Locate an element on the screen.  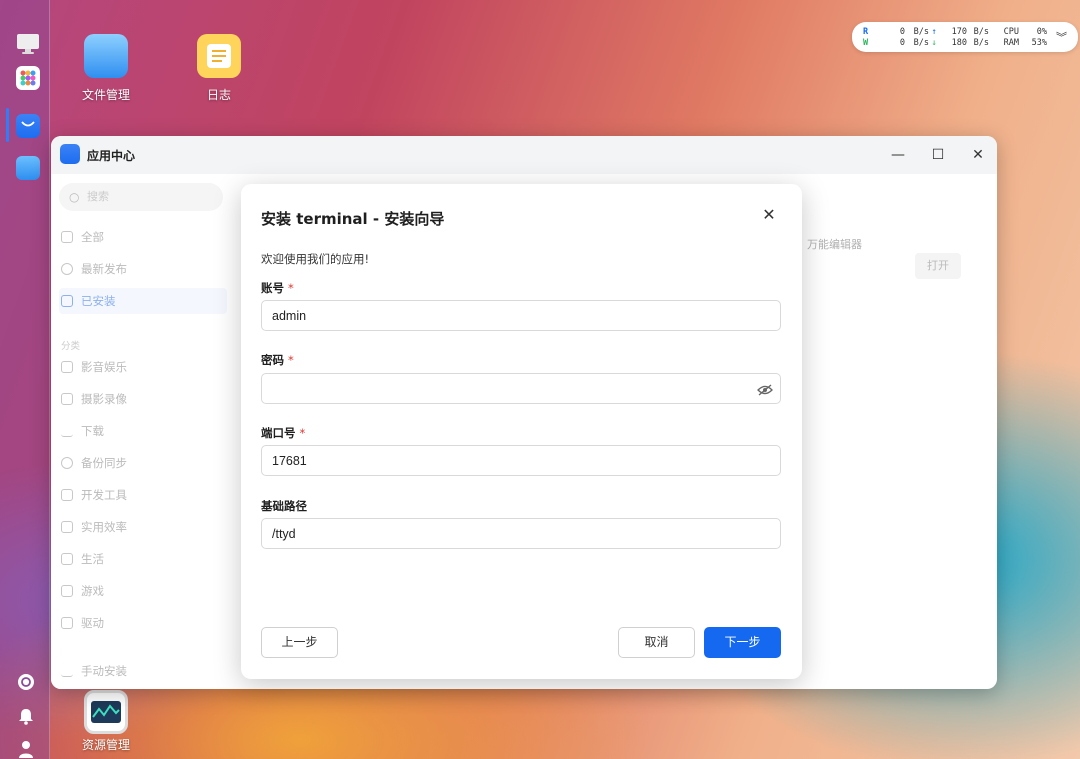
sidebar-item-life: 生活 is located at coordinates (143, 559).